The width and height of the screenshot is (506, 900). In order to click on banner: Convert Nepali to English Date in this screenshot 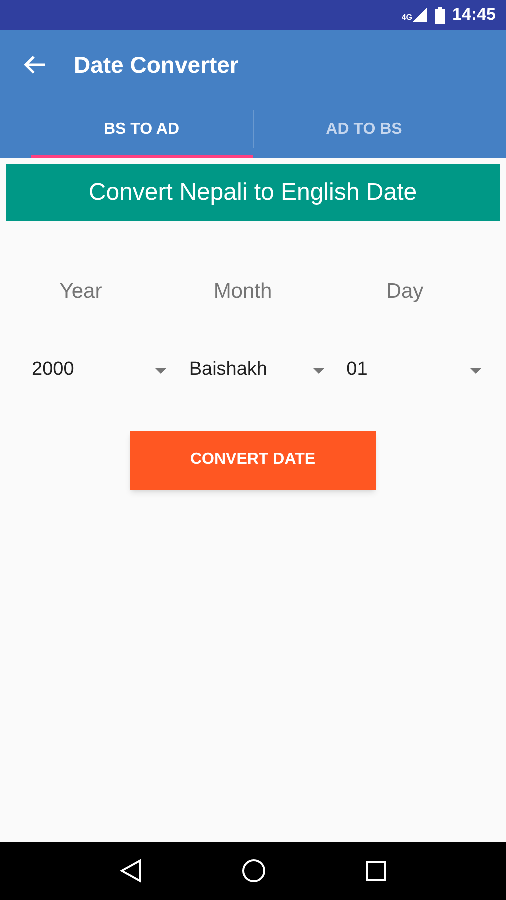, I will do `click(253, 192)`.